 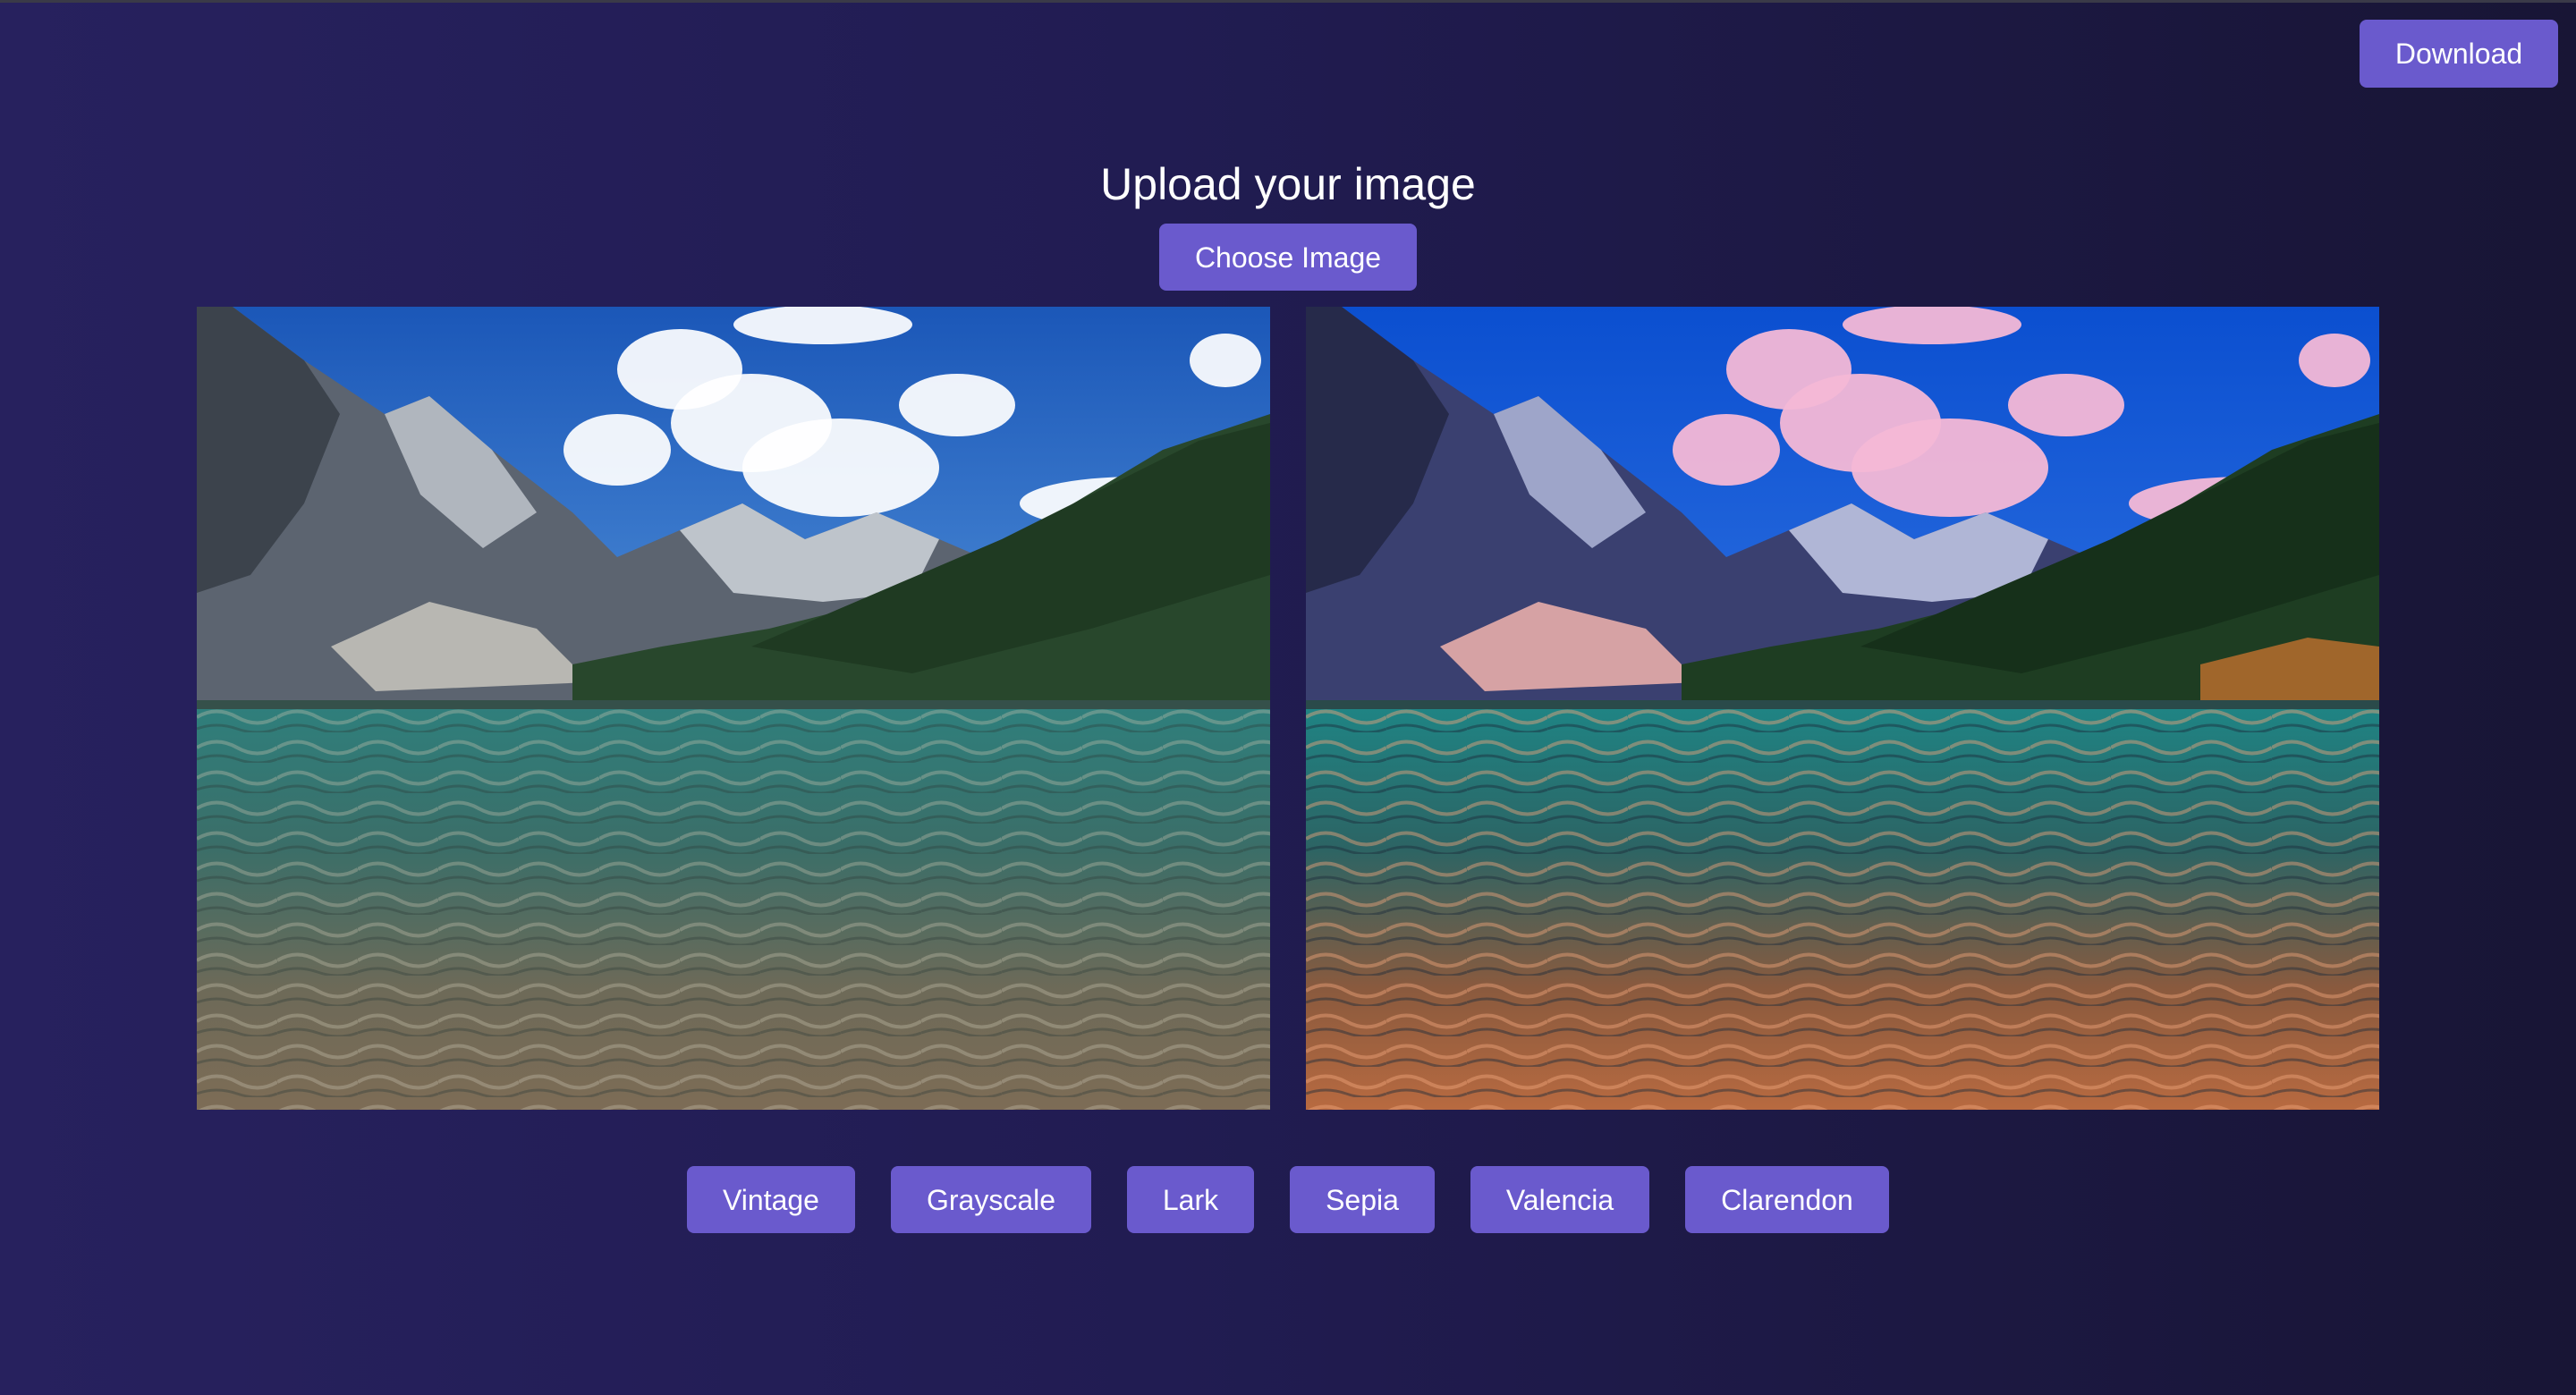 What do you see at coordinates (1288, 257) in the screenshot?
I see `choose-image-button: Choose Image` at bounding box center [1288, 257].